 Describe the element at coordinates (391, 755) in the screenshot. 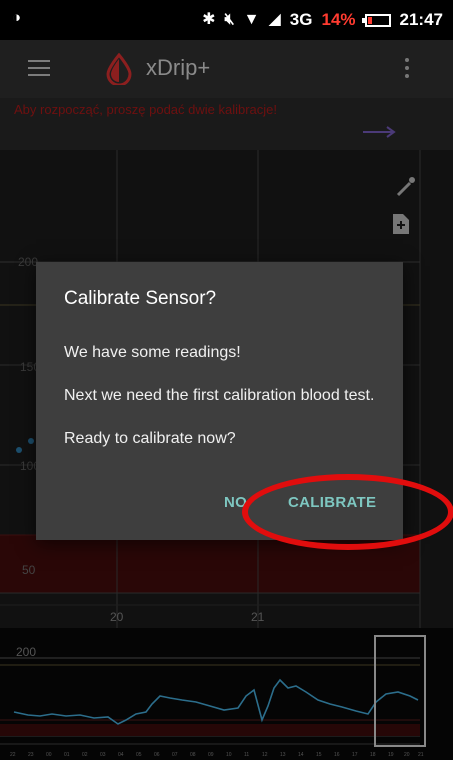

I see `mini-x-tick: 19` at that location.